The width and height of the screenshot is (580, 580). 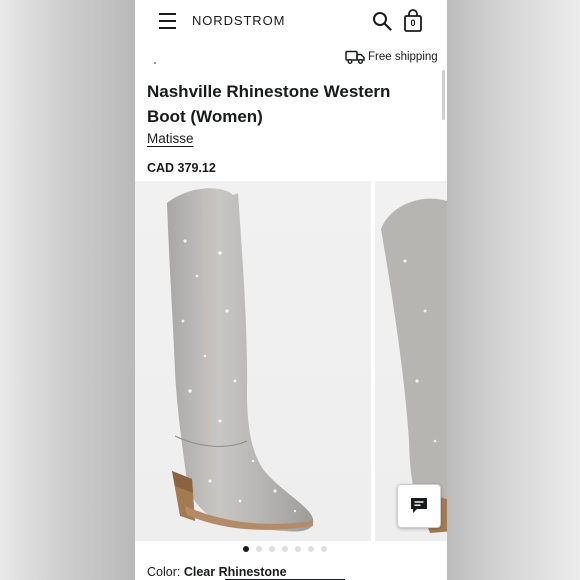 What do you see at coordinates (167, 21) in the screenshot?
I see `hamburger-menu-icon` at bounding box center [167, 21].